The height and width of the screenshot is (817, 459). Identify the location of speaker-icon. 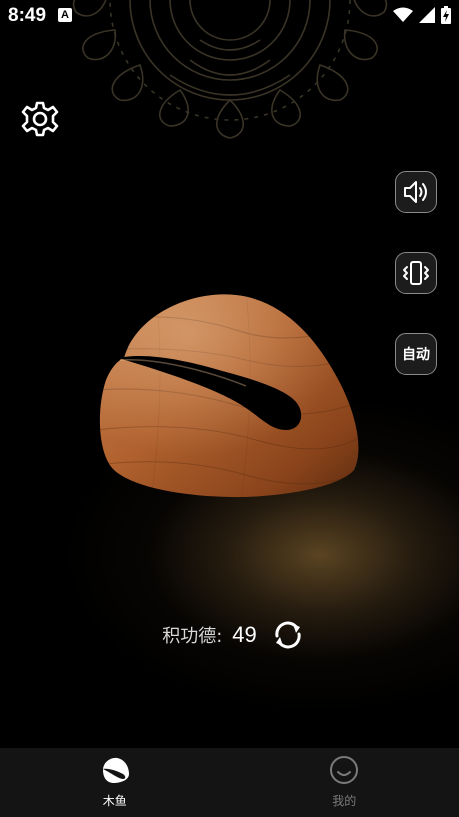
(415, 192).